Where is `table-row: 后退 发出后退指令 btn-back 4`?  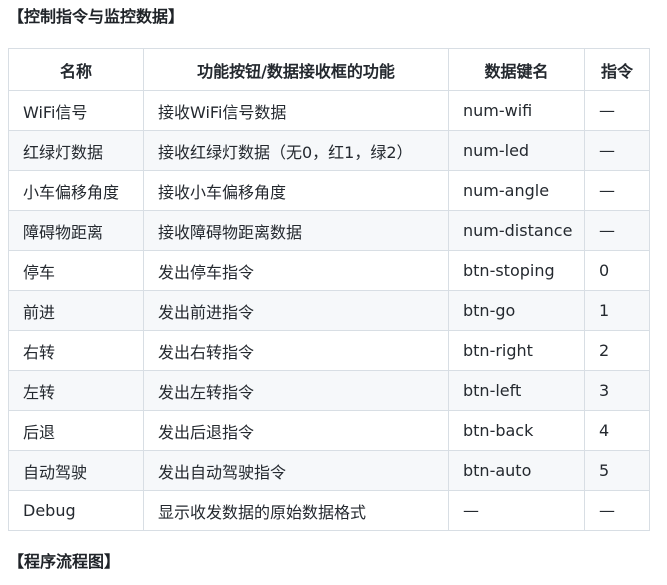 table-row: 后退 发出后退指令 btn-back 4 is located at coordinates (329, 430).